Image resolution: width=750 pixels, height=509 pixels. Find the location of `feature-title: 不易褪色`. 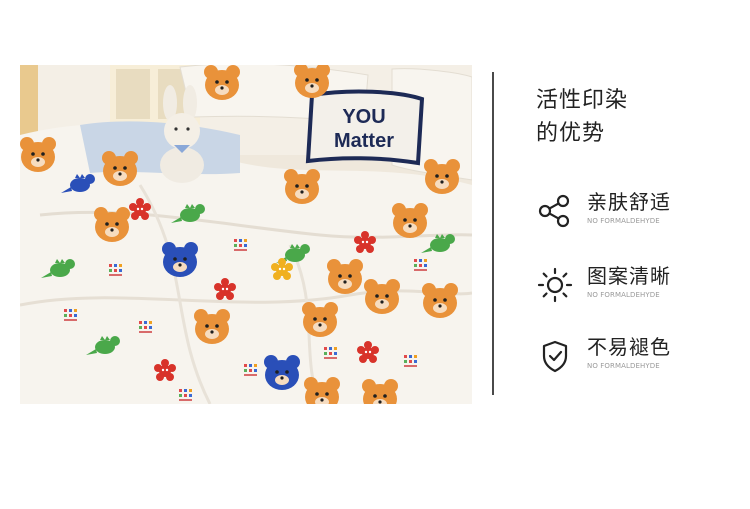

feature-title: 不易褪色 is located at coordinates (629, 347).